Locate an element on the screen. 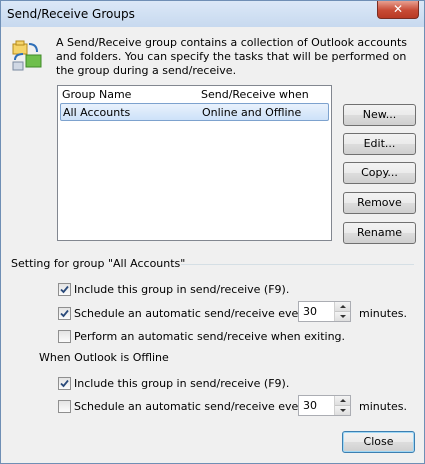 The height and width of the screenshot is (464, 425). schedule-offline-checkbox is located at coordinates (64, 406).